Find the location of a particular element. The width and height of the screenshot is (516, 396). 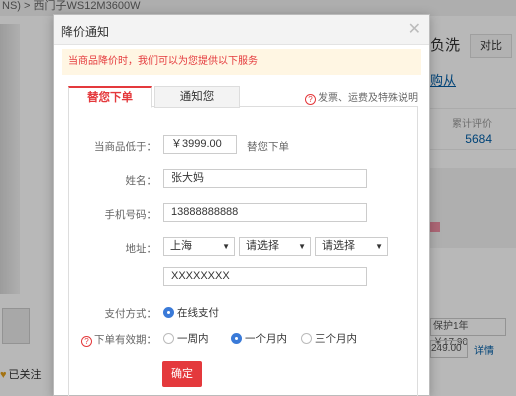

validity-option-month: 一个月内 is located at coordinates (259, 338).